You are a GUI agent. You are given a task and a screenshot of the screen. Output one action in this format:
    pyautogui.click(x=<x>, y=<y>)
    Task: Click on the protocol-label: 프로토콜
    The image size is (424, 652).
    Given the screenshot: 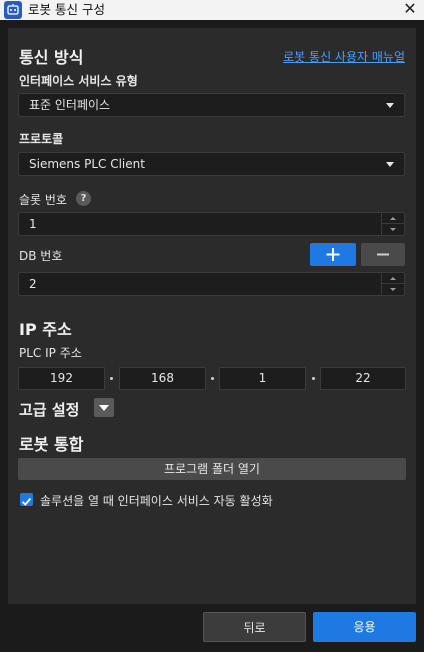 What is the action you would take?
    pyautogui.click(x=41, y=139)
    